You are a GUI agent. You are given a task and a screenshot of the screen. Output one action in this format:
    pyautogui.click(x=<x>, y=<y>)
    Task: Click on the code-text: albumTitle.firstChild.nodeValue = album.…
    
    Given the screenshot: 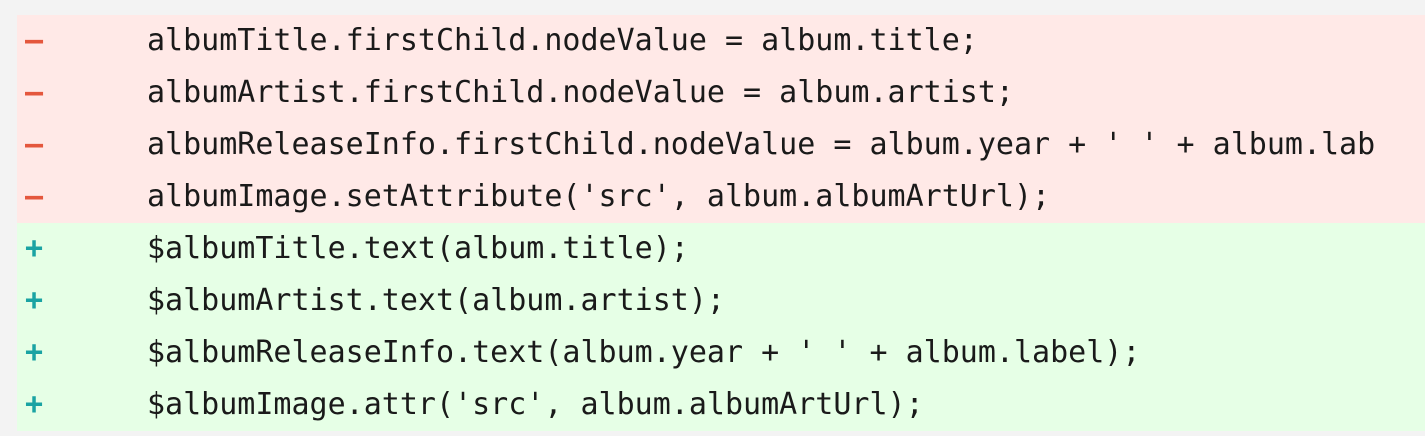 What is the action you would take?
    pyautogui.click(x=562, y=40)
    